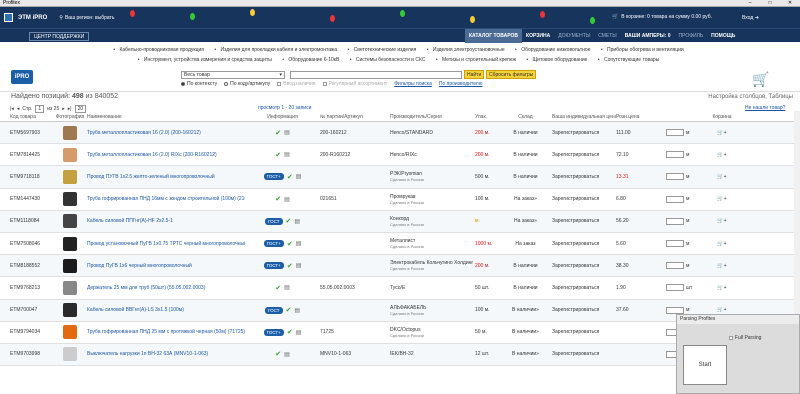 The width and height of the screenshot is (800, 394). I want to click on tab-cart: КОРЗИНА, so click(538, 36).